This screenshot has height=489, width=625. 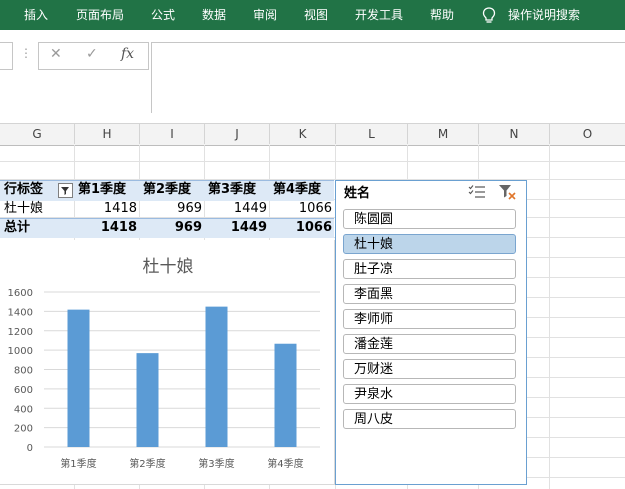 I want to click on y-tick-label: 800, so click(x=23, y=371).